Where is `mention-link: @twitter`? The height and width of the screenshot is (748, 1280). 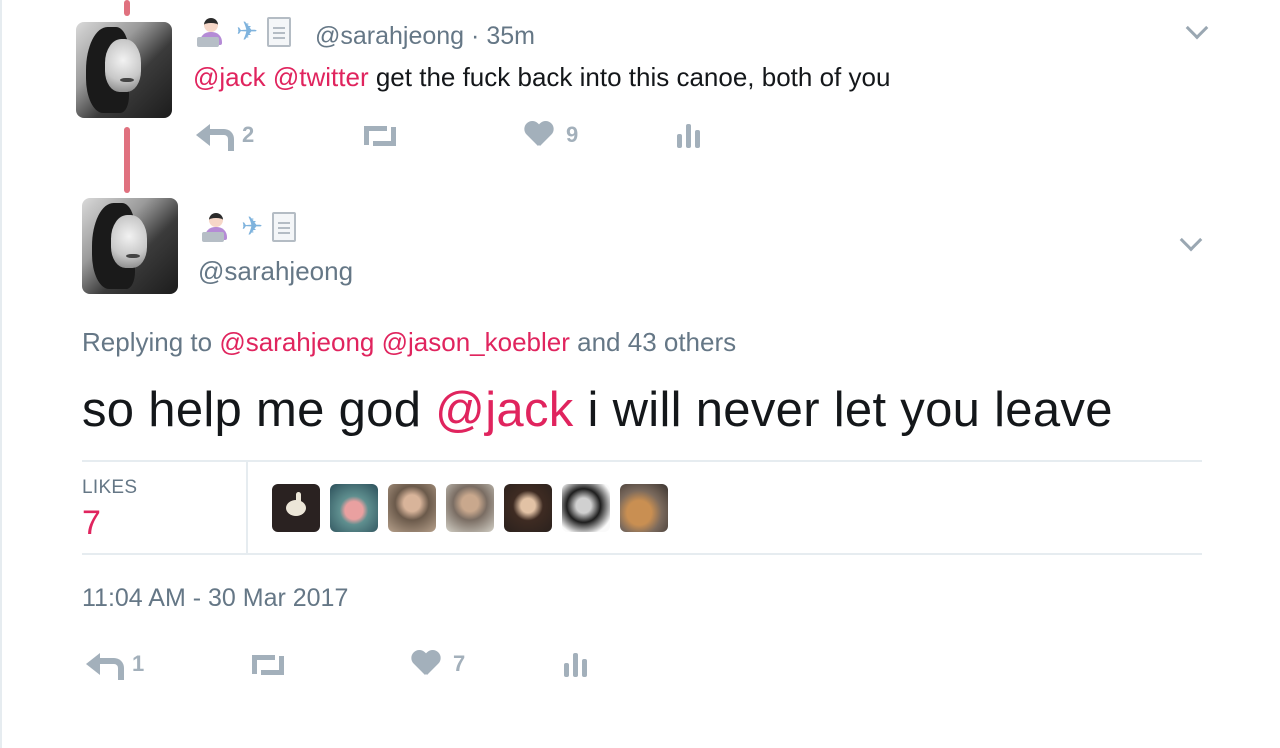
mention-link: @twitter is located at coordinates (321, 77).